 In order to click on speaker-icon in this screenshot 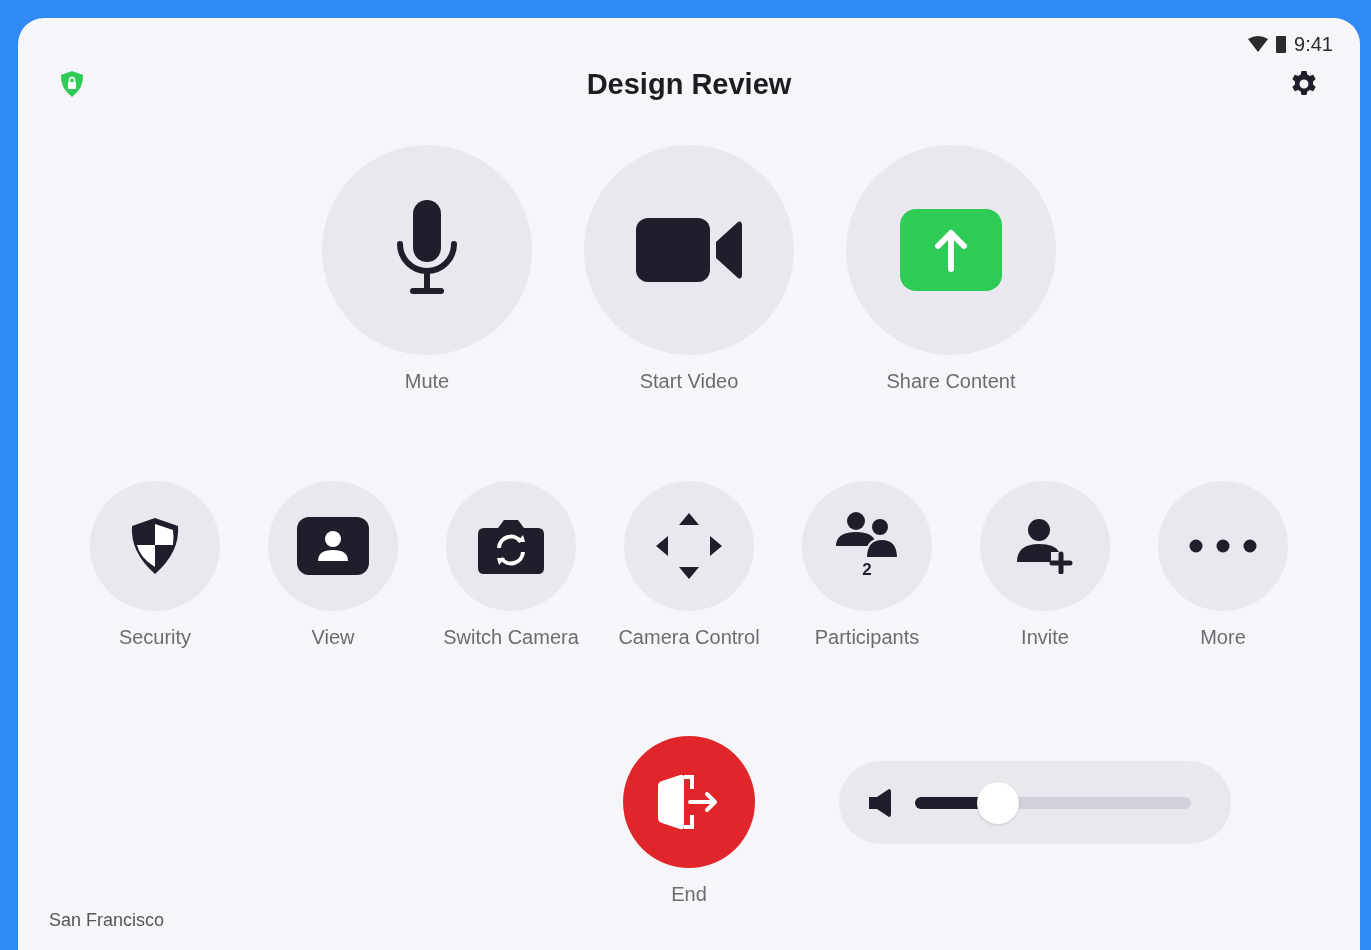, I will do `click(880, 802)`.